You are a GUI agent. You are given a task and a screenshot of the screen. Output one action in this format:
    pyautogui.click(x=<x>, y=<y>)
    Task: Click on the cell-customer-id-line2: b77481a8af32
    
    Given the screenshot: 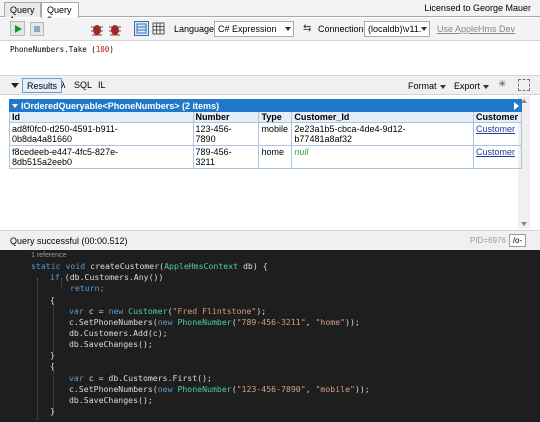 What is the action you would take?
    pyautogui.click(x=323, y=139)
    